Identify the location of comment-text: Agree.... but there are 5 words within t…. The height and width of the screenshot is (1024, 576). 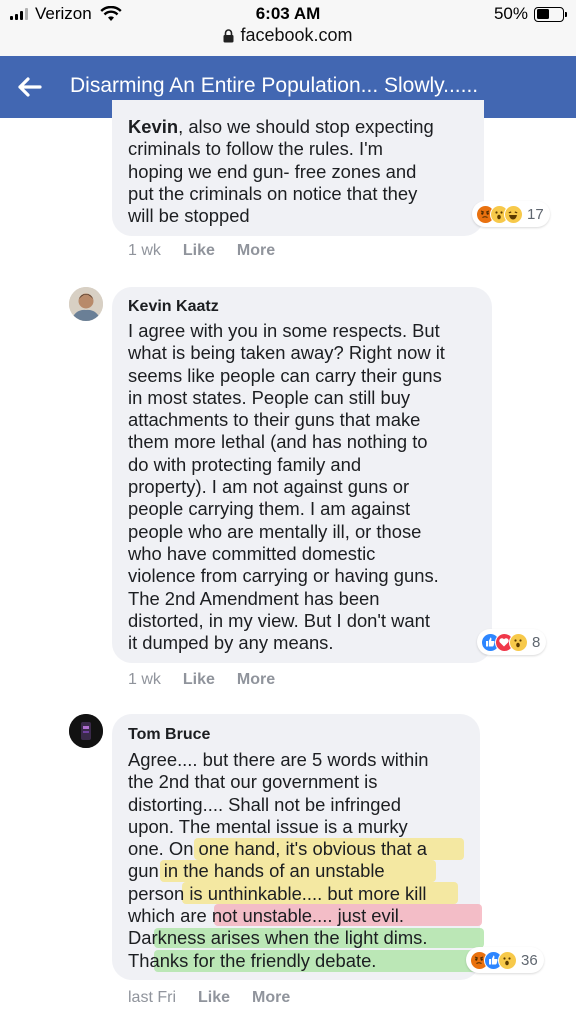
(278, 860).